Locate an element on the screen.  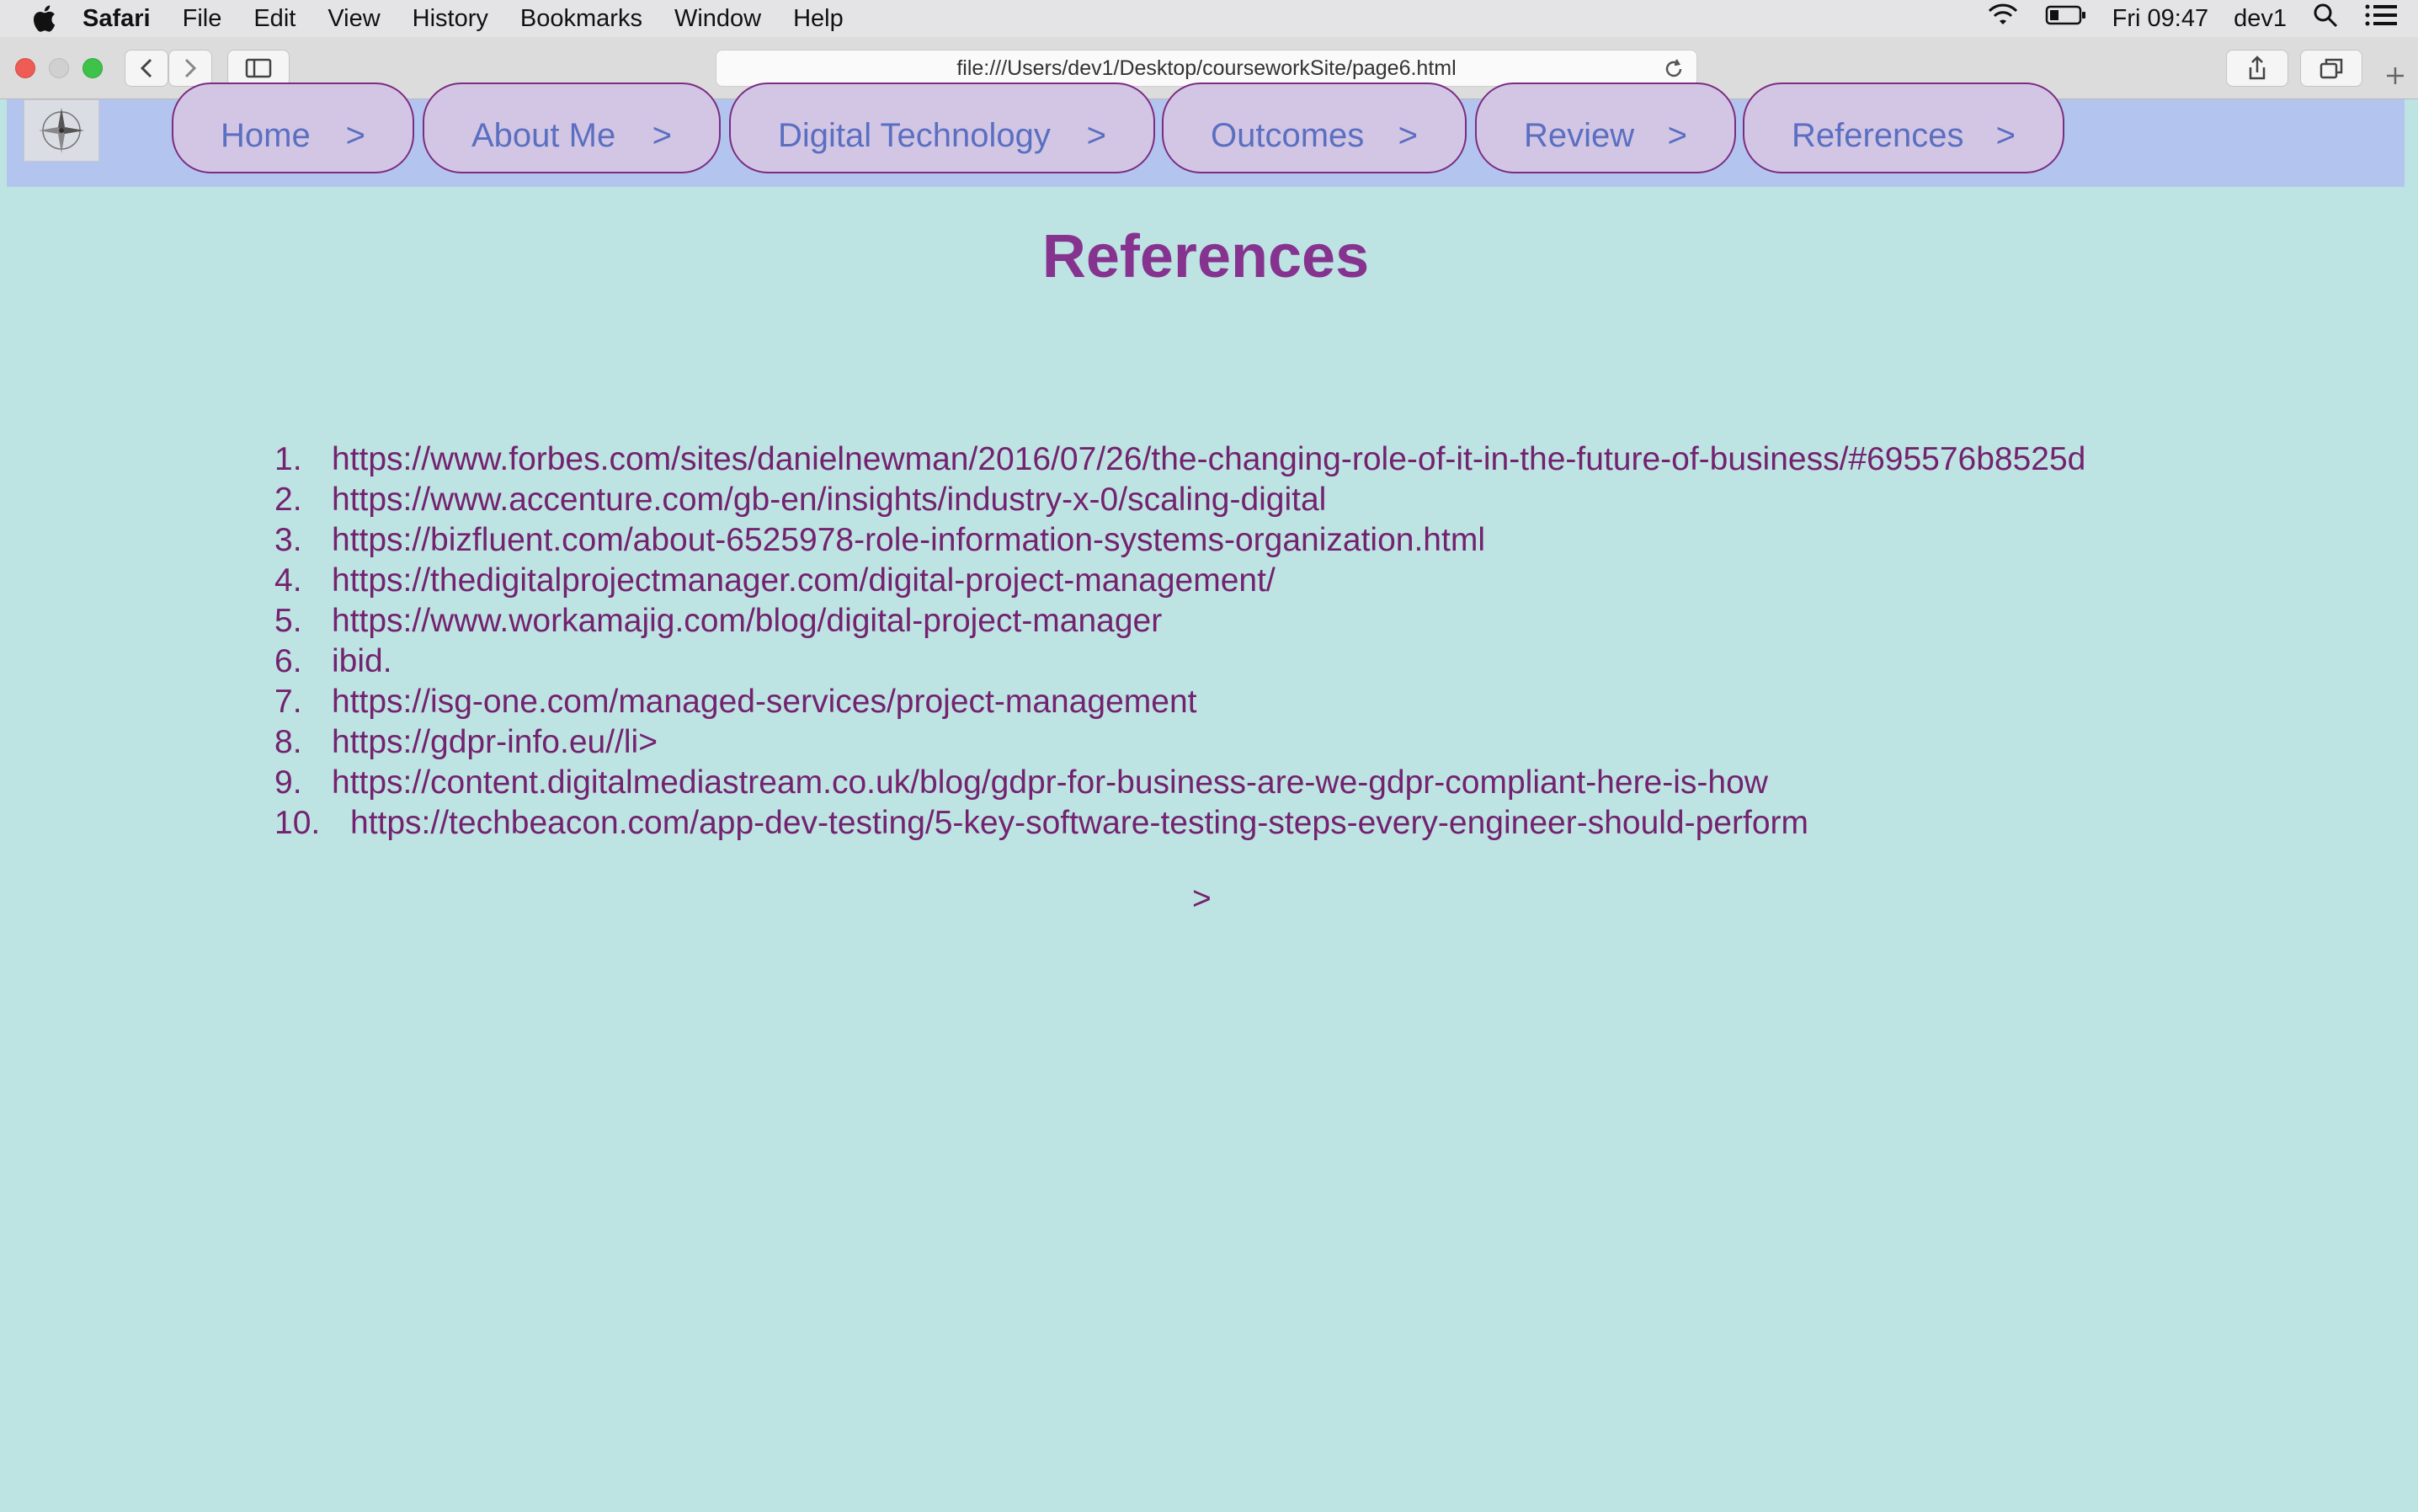
menu-help: Help is located at coordinates (819, 19).